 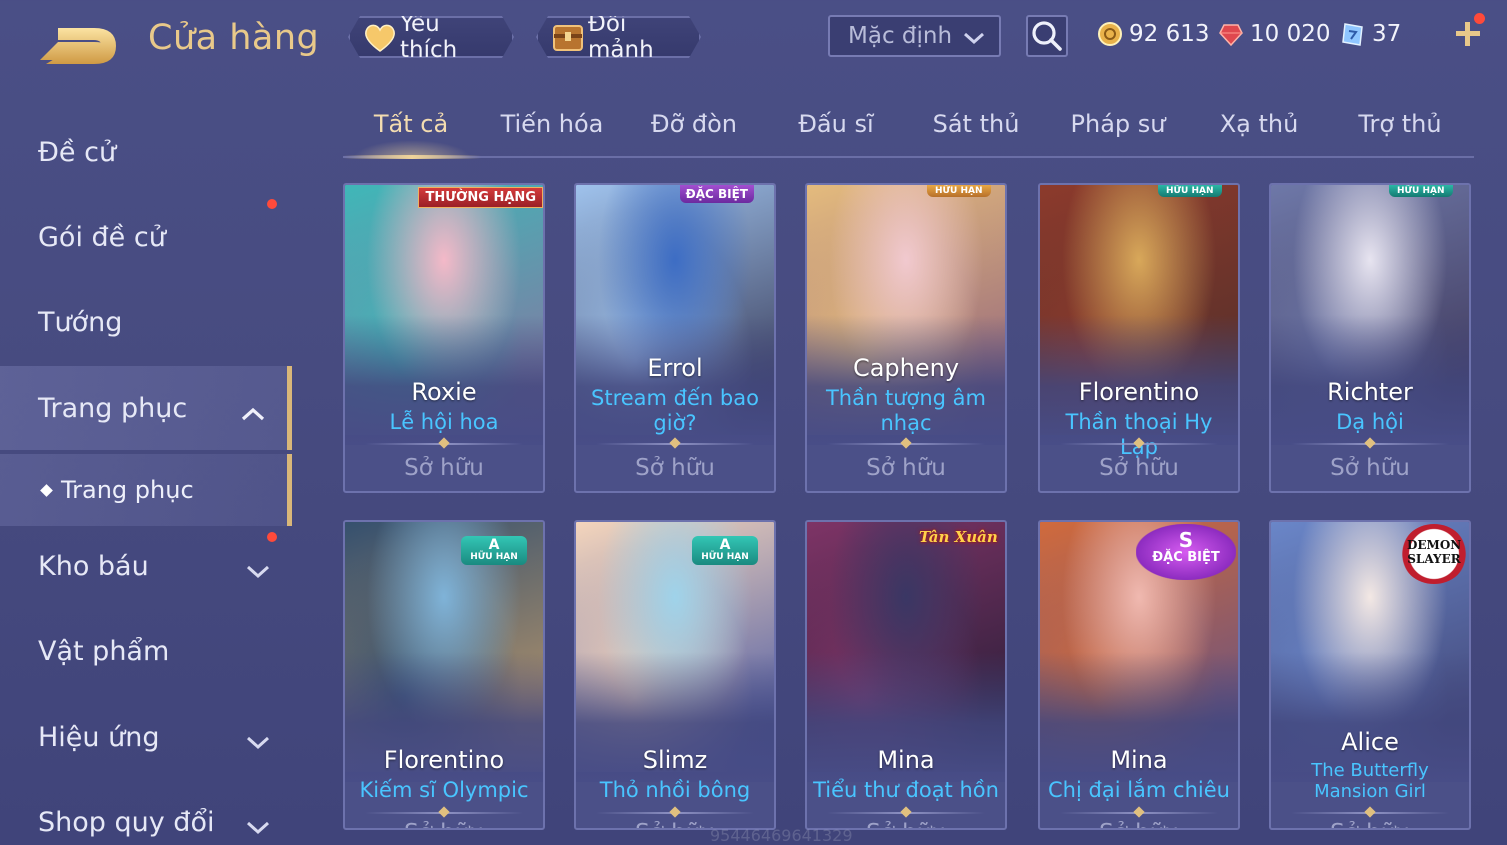 I want to click on sidebar-item-label: Đề cử, so click(x=77, y=152).